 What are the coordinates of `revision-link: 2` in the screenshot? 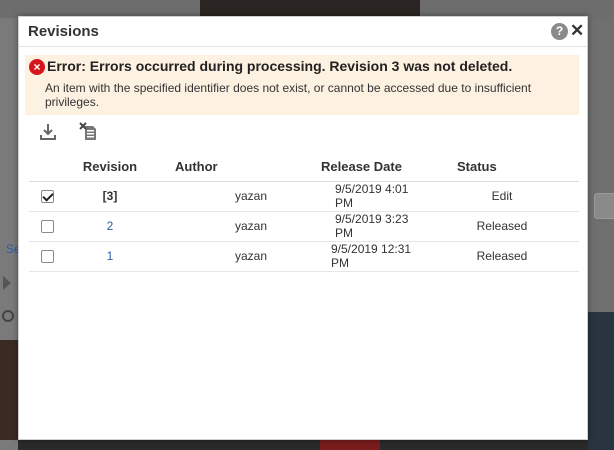 It's located at (110, 226).